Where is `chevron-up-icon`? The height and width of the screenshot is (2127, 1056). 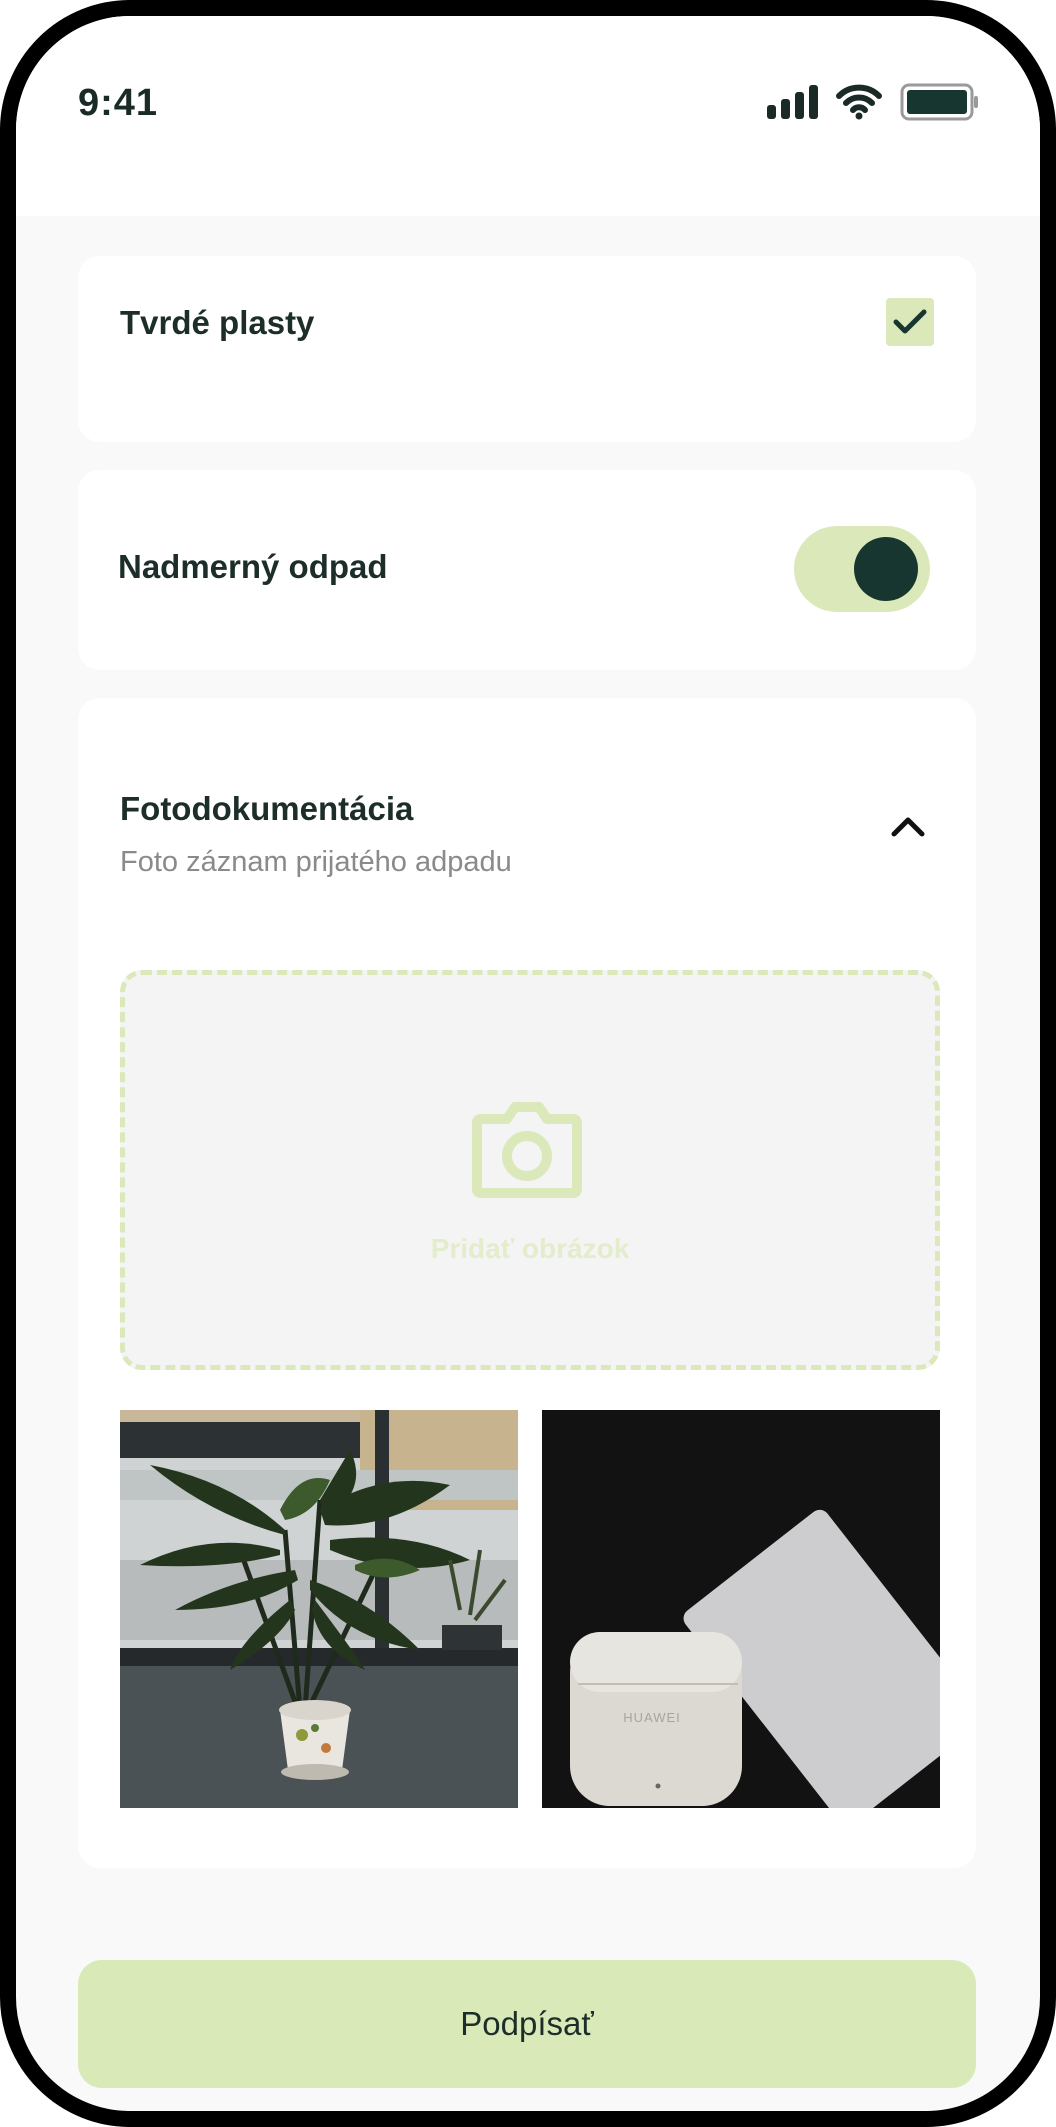 chevron-up-icon is located at coordinates (908, 825).